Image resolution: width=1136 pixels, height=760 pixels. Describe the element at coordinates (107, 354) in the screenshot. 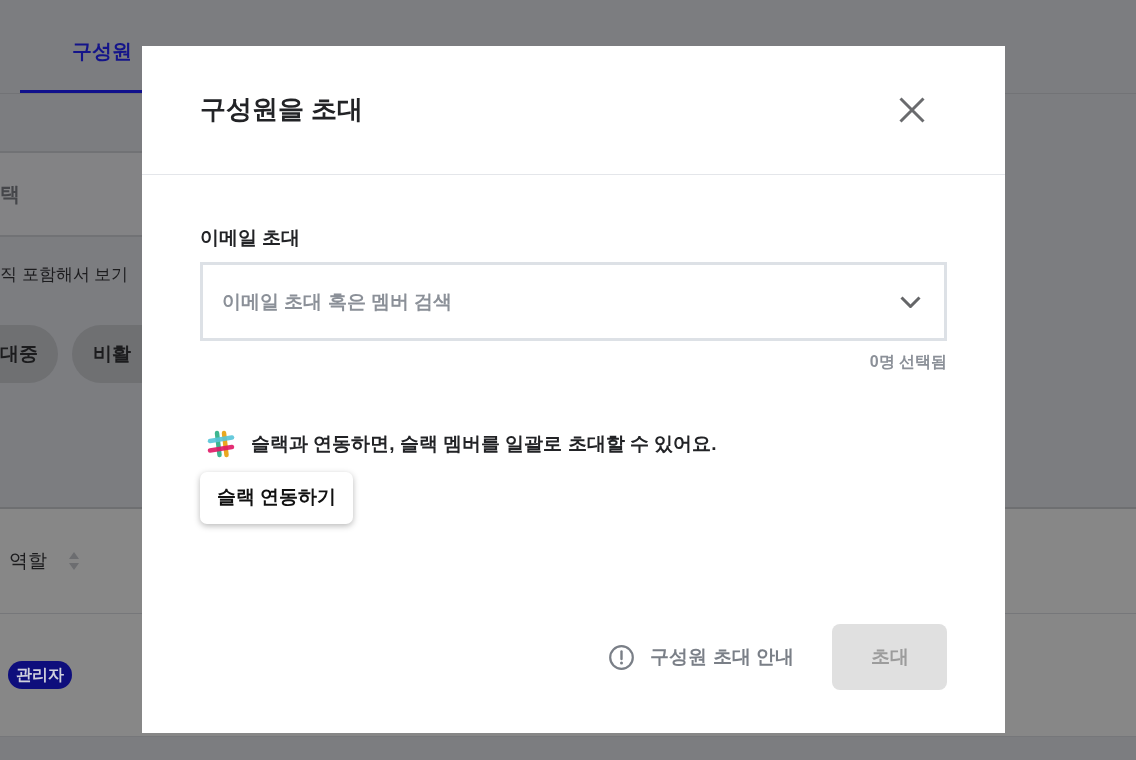

I see `filter-chip: 비활` at that location.